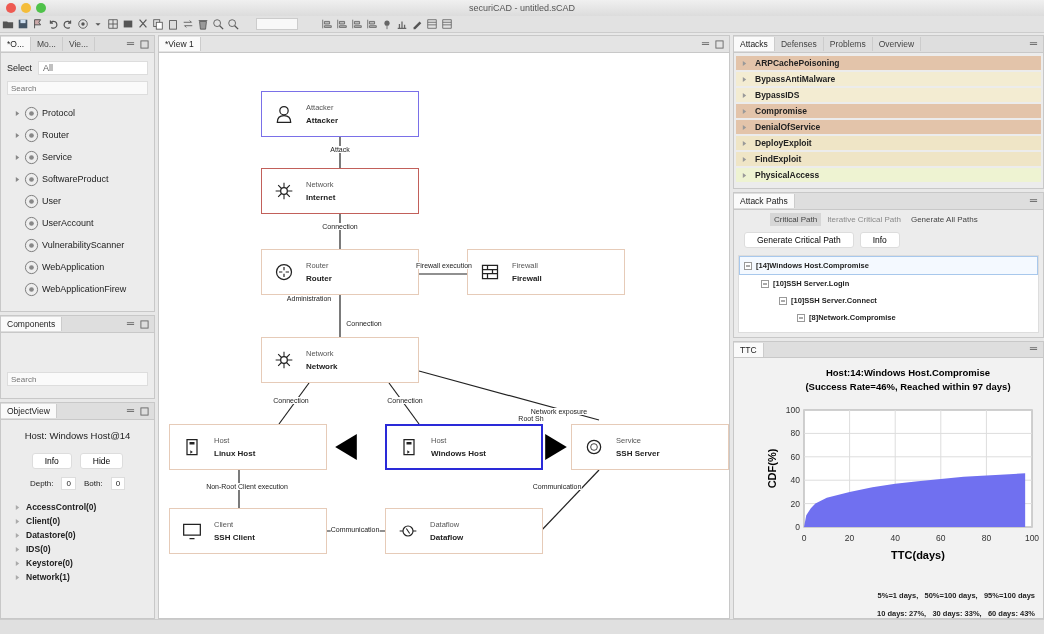 This screenshot has height=634, width=1044. What do you see at coordinates (897, 44) in the screenshot?
I see `panel-tab: Overview` at bounding box center [897, 44].